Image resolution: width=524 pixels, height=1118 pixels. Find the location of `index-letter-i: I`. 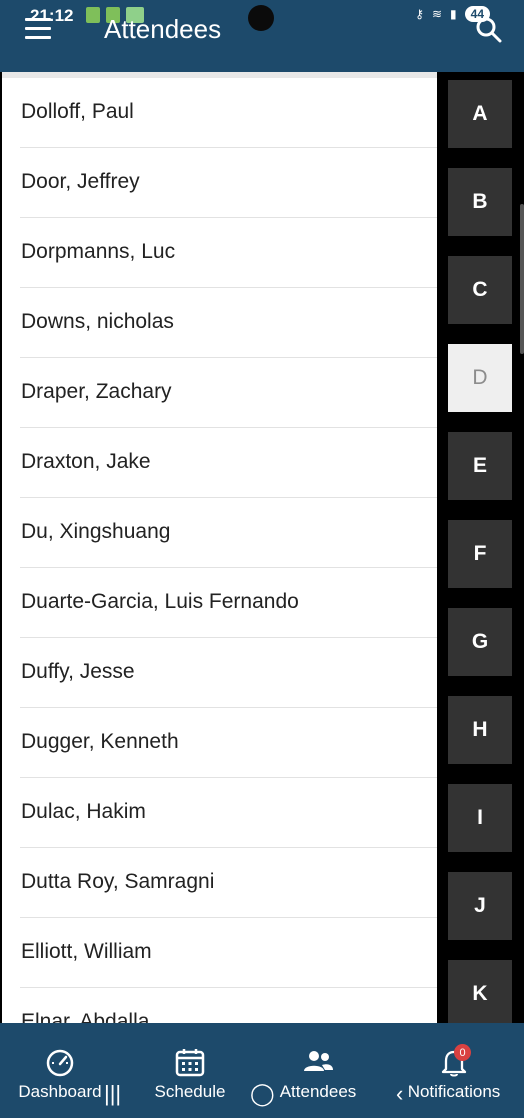

index-letter-i: I is located at coordinates (480, 818).